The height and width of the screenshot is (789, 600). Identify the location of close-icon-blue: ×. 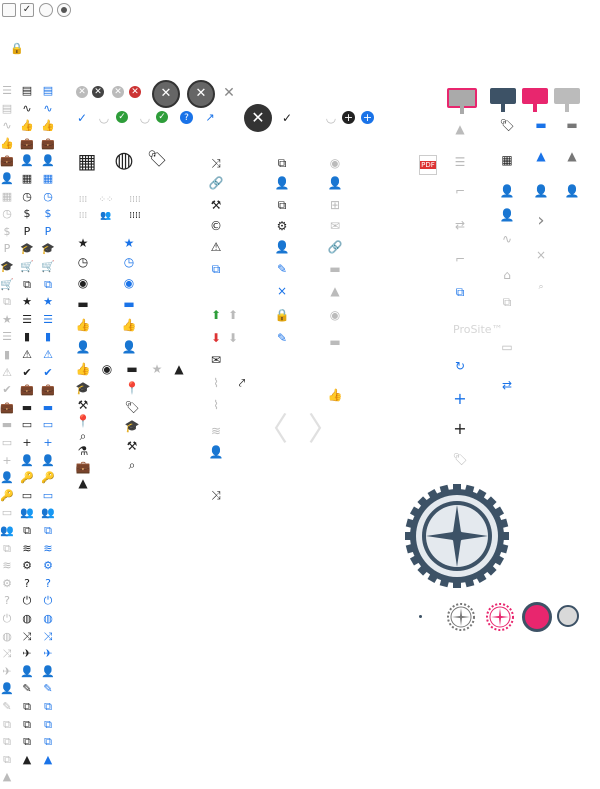
(282, 291).